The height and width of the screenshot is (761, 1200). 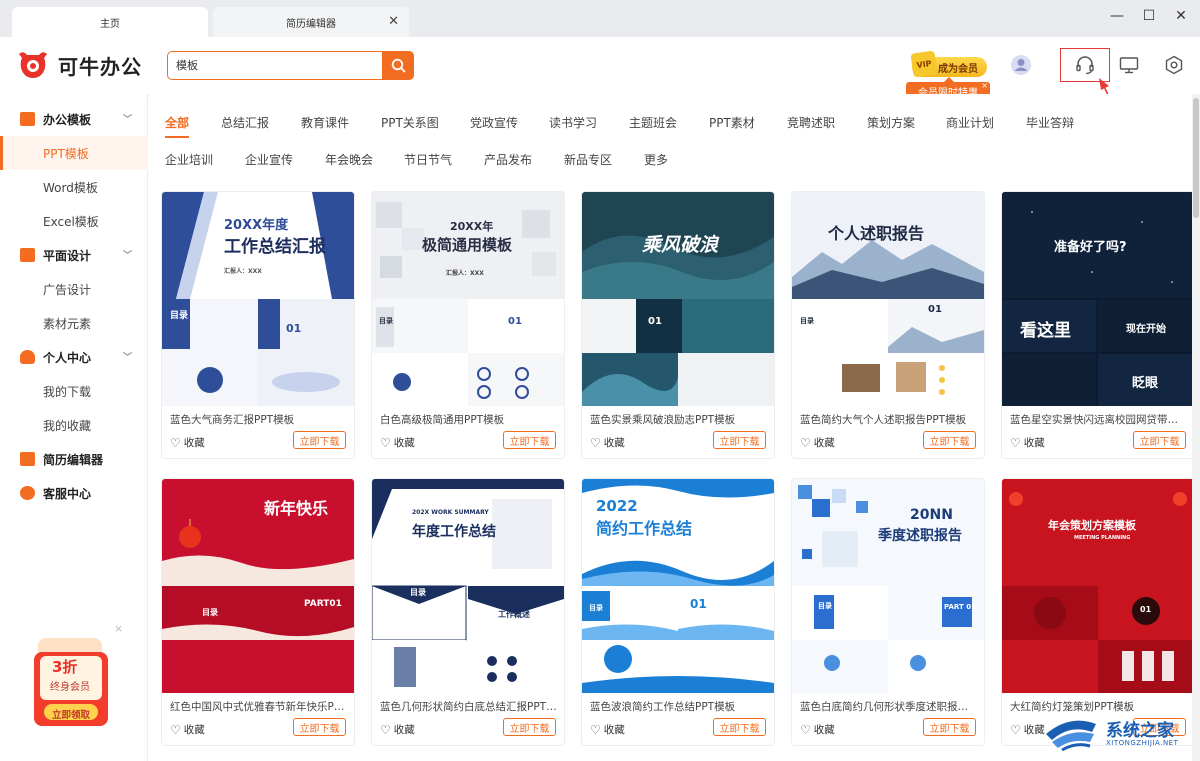 What do you see at coordinates (732, 122) in the screenshot?
I see `category-item: PPT素材` at bounding box center [732, 122].